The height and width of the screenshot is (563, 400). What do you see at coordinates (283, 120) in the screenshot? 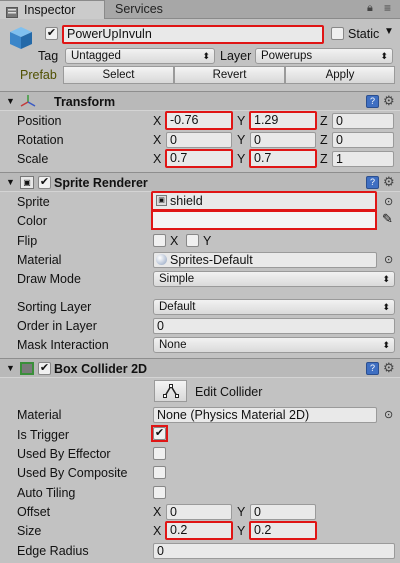
I see `position-y-field: 1.29` at bounding box center [283, 120].